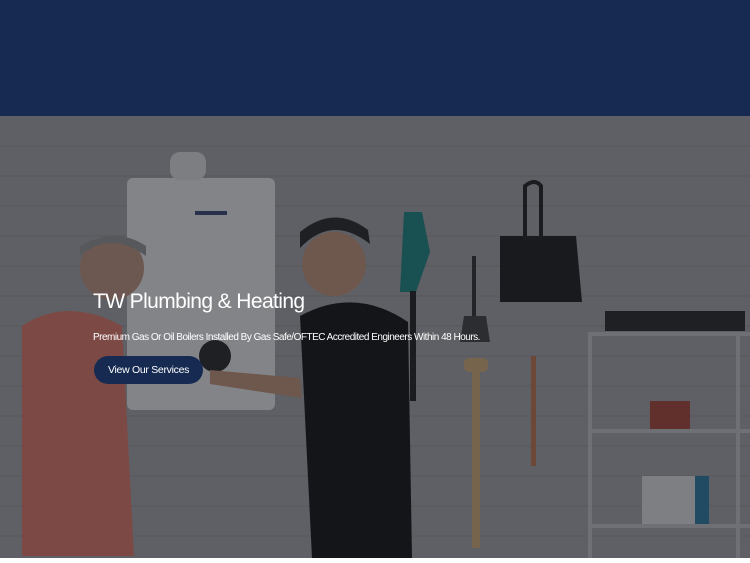  Describe the element at coordinates (149, 370) in the screenshot. I see `view-services-button: View Our Services` at that location.